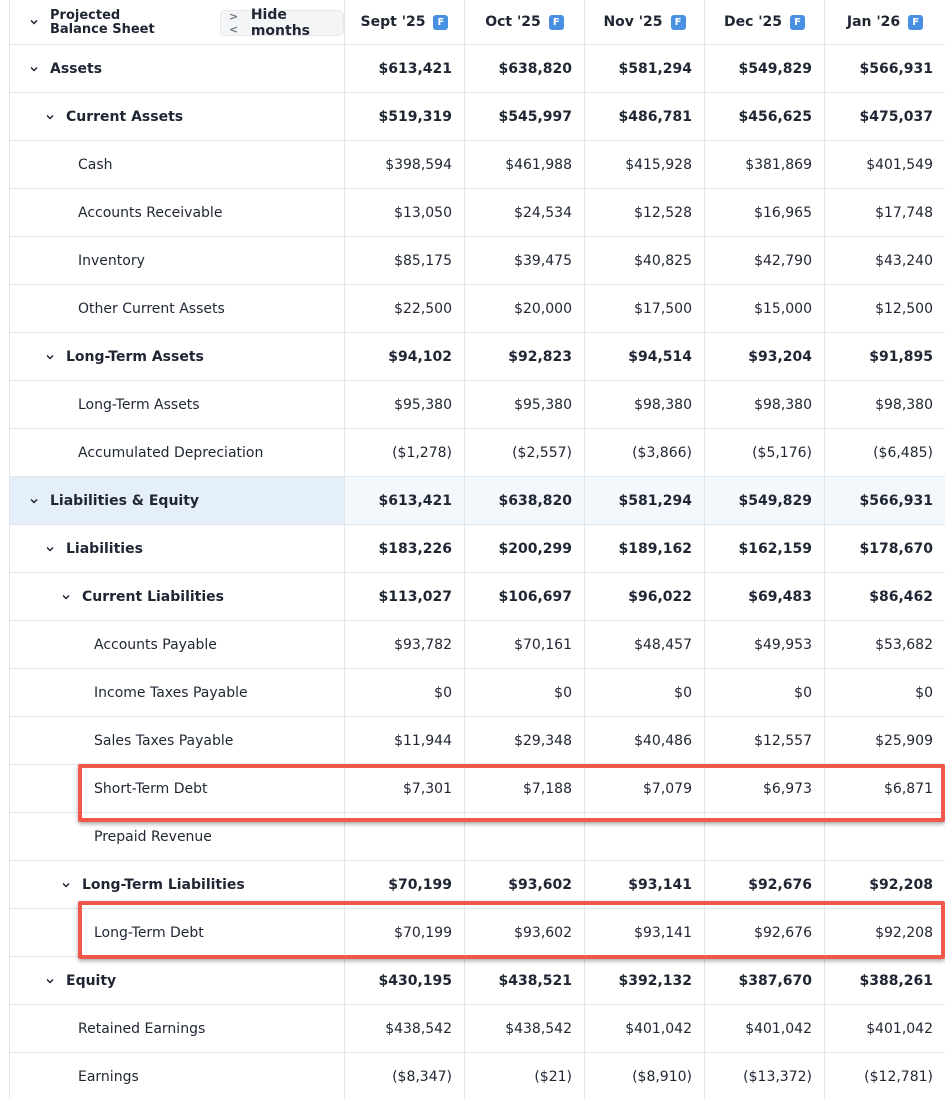 The height and width of the screenshot is (1099, 945). I want to click on value-cell: $39,475, so click(525, 260).